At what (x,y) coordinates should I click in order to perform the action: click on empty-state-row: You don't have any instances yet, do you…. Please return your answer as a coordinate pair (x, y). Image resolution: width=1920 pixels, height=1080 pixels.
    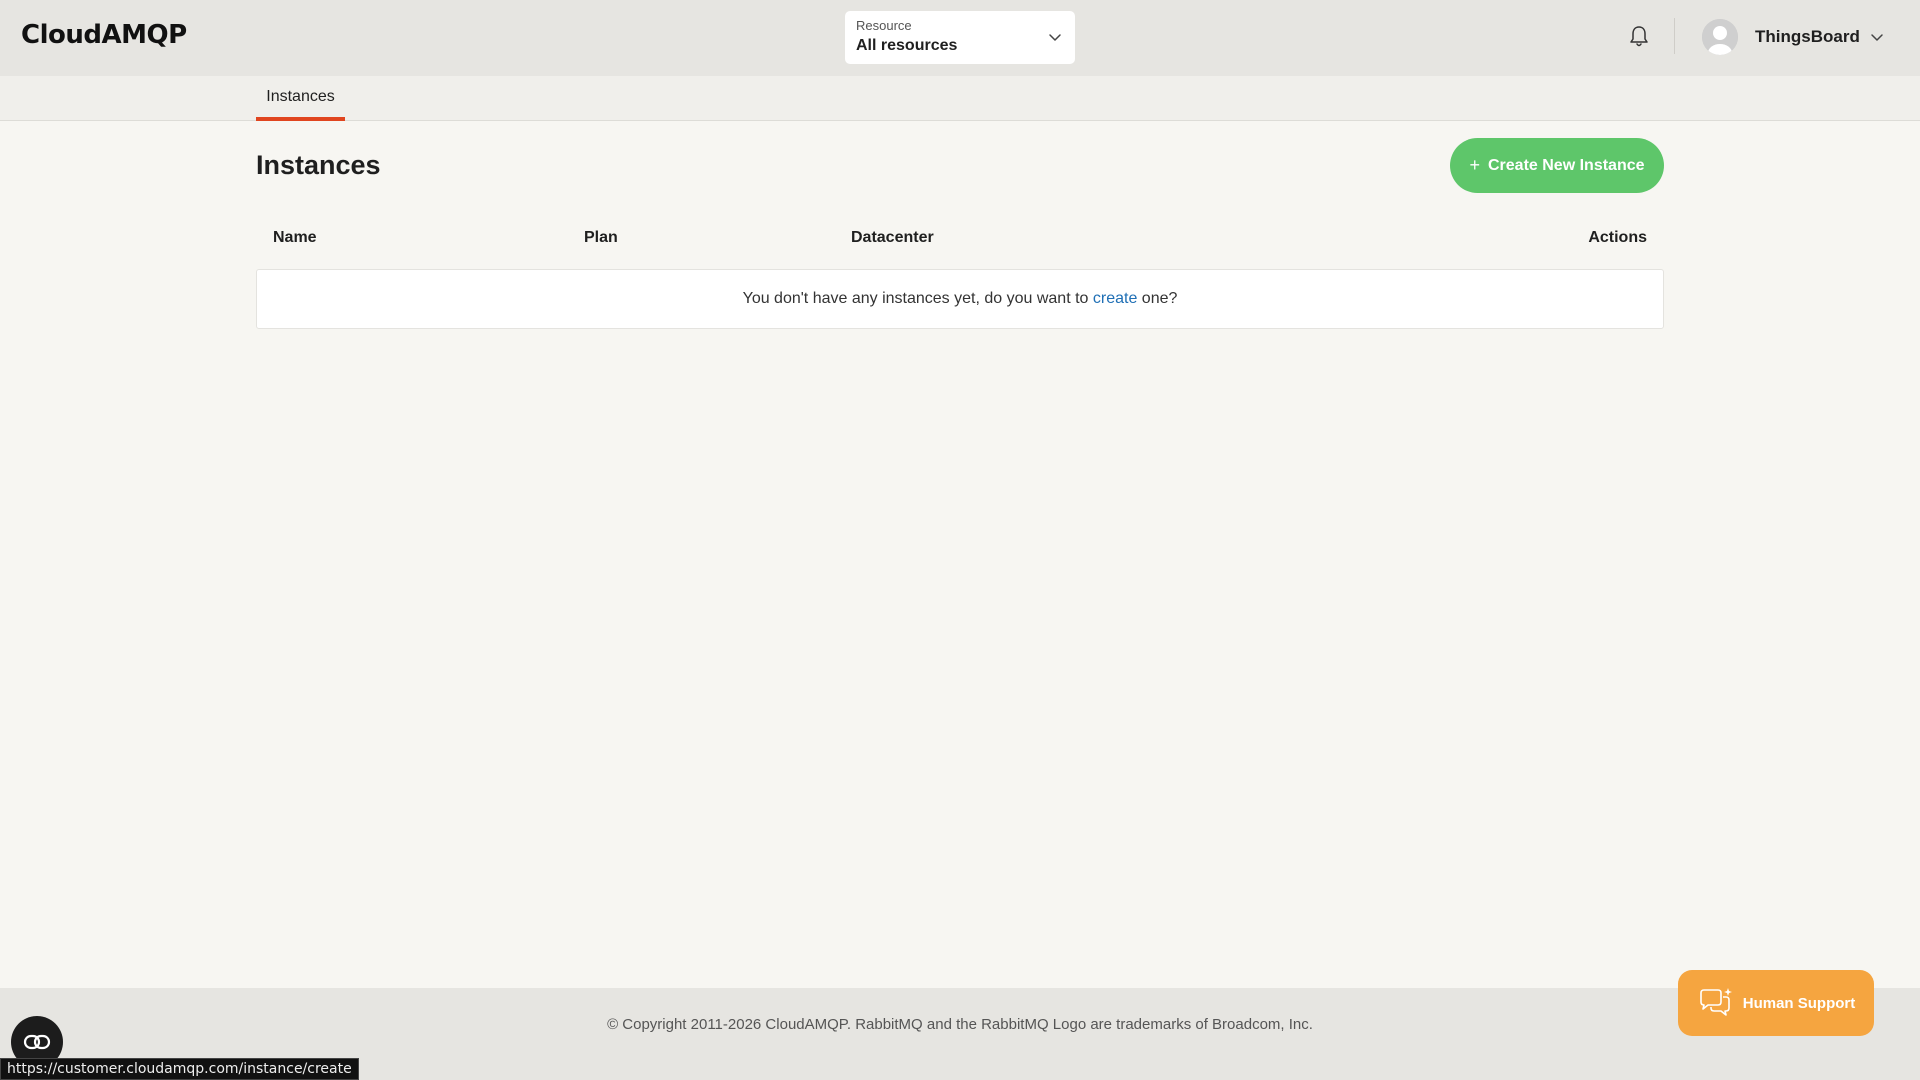
    Looking at the image, I should click on (960, 299).